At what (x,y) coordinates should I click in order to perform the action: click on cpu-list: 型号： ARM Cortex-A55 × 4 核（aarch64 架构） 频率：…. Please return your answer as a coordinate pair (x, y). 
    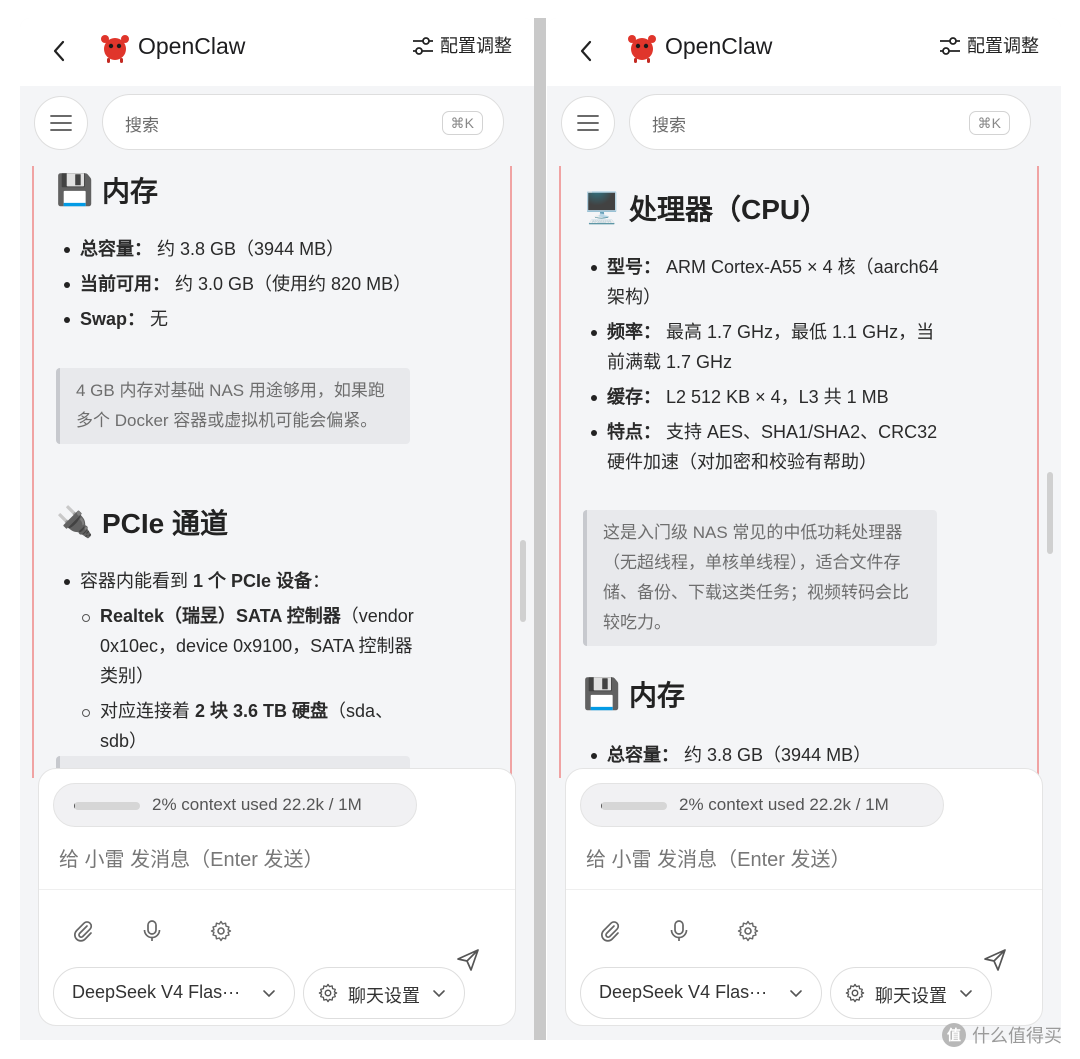
    Looking at the image, I should click on (769, 367).